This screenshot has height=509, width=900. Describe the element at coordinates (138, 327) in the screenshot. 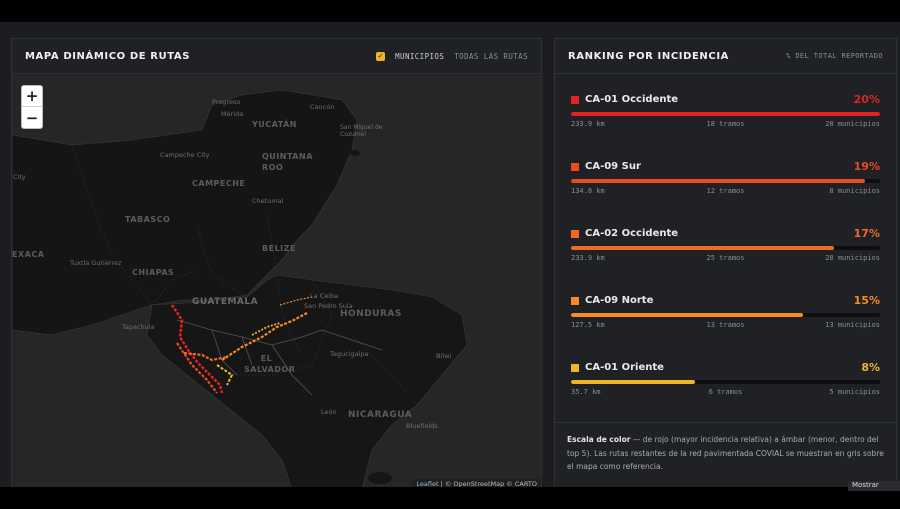

I see `map-label-tapachula: Tapachula` at that location.